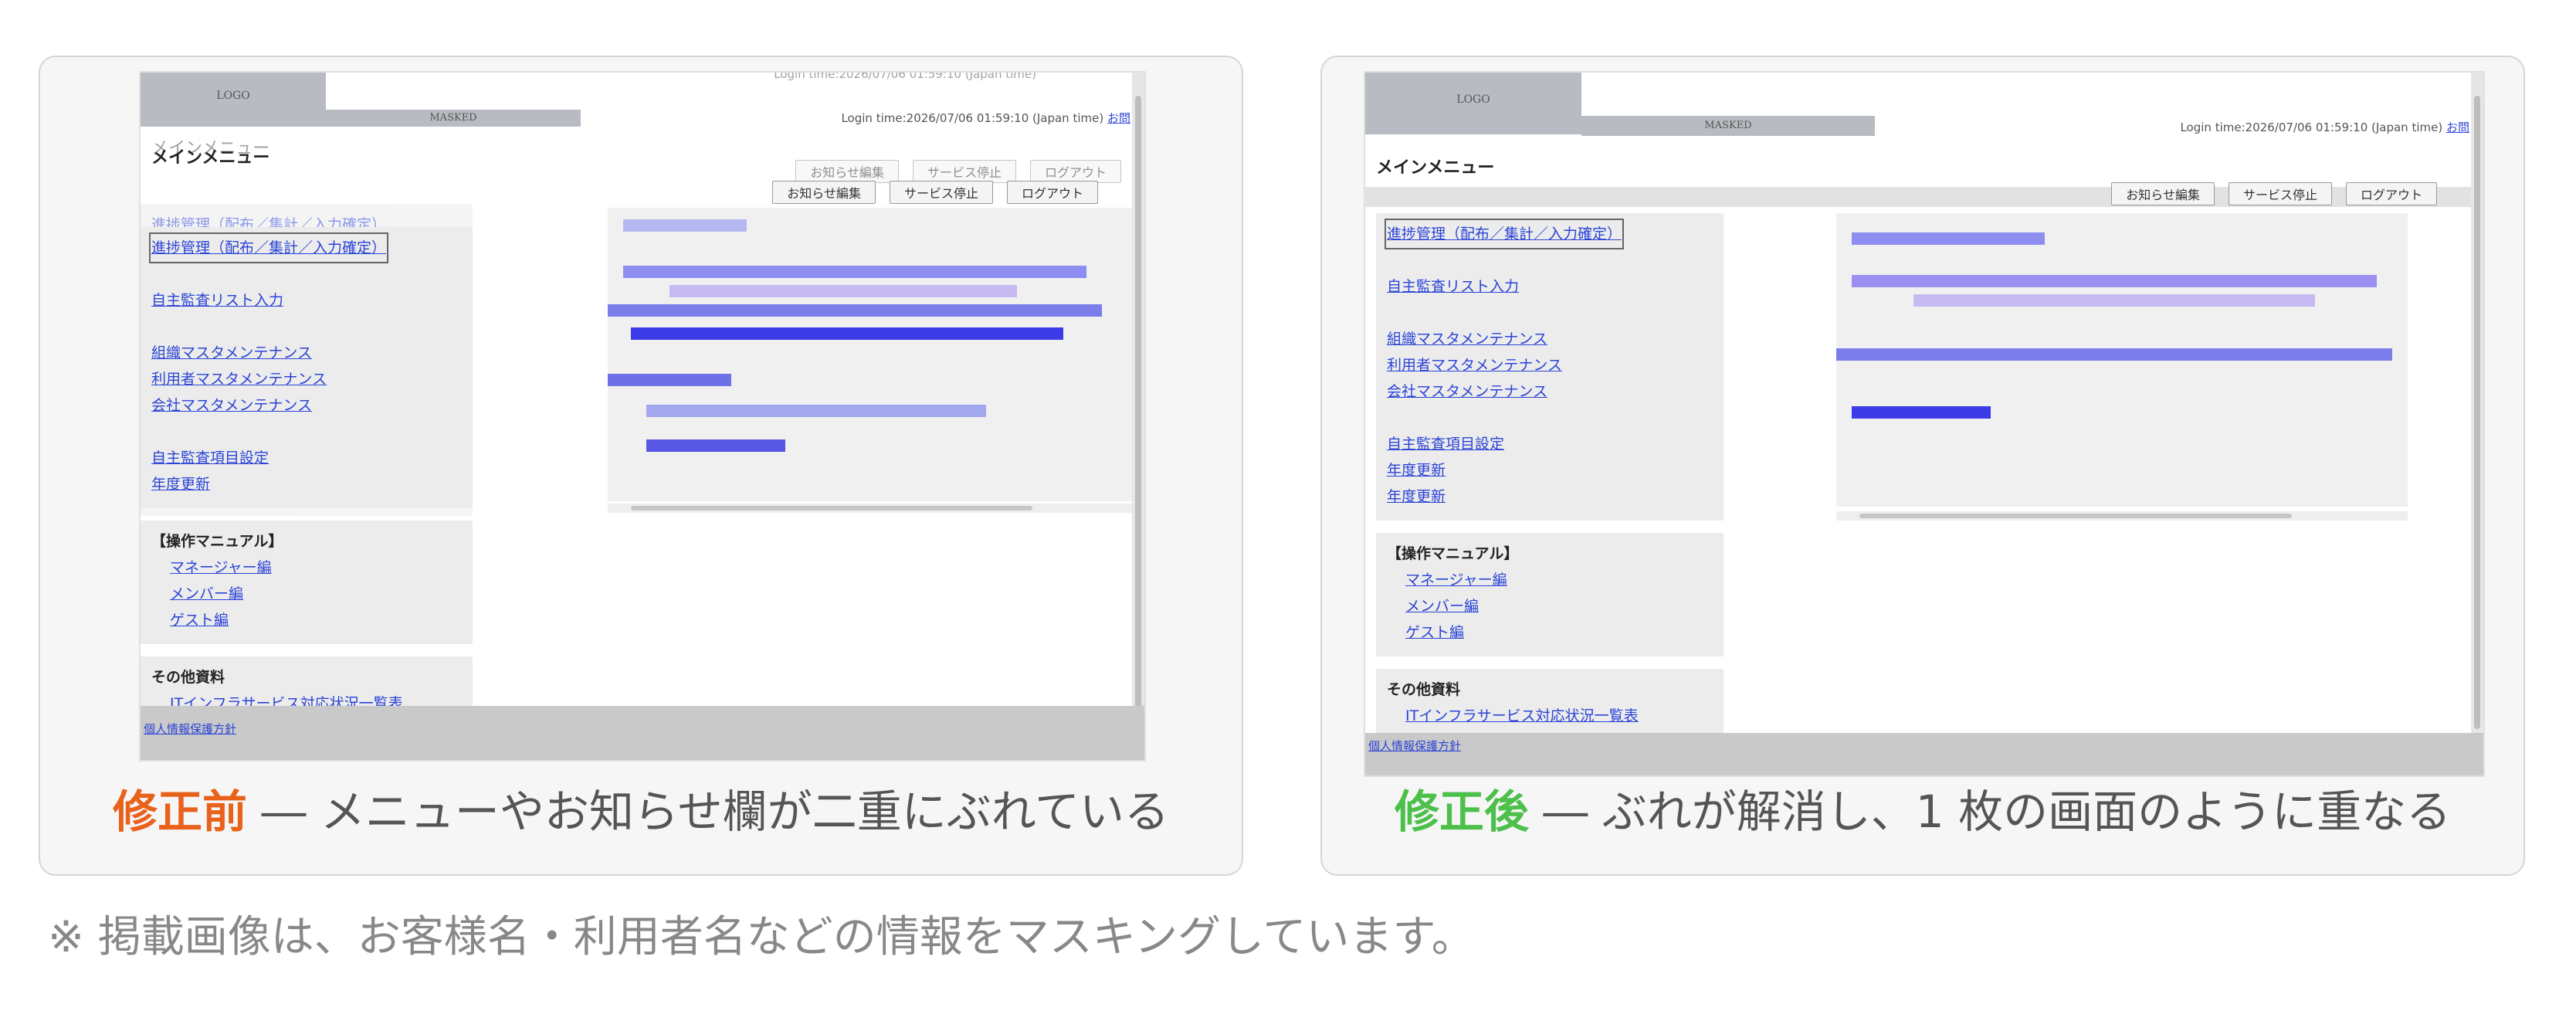  I want to click on after-caption: 修正後 ― ぶれが解消し、1 枚の画面のように重なる, so click(1922, 807).